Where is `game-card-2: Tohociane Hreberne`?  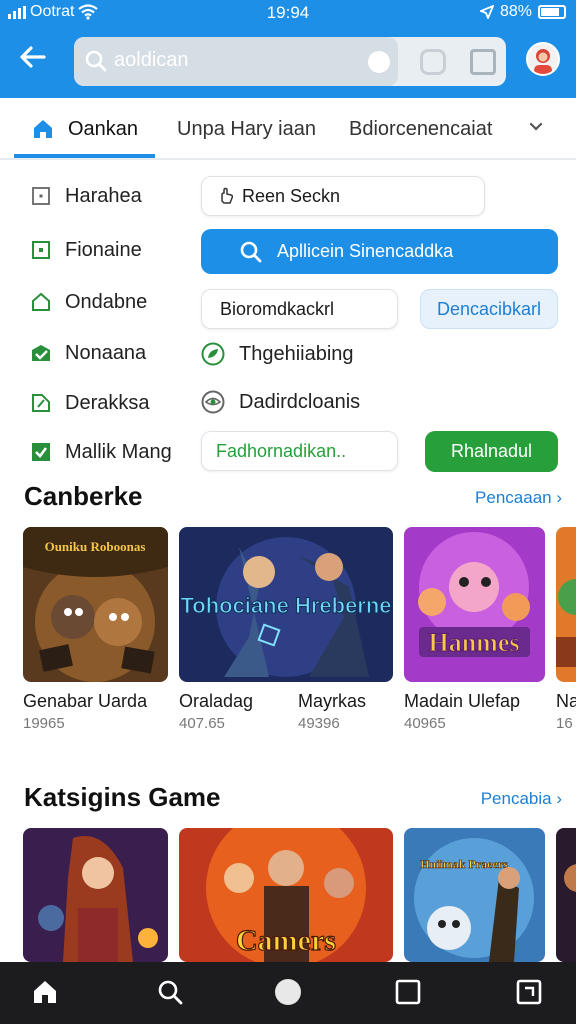 game-card-2: Tohociane Hreberne is located at coordinates (286, 604).